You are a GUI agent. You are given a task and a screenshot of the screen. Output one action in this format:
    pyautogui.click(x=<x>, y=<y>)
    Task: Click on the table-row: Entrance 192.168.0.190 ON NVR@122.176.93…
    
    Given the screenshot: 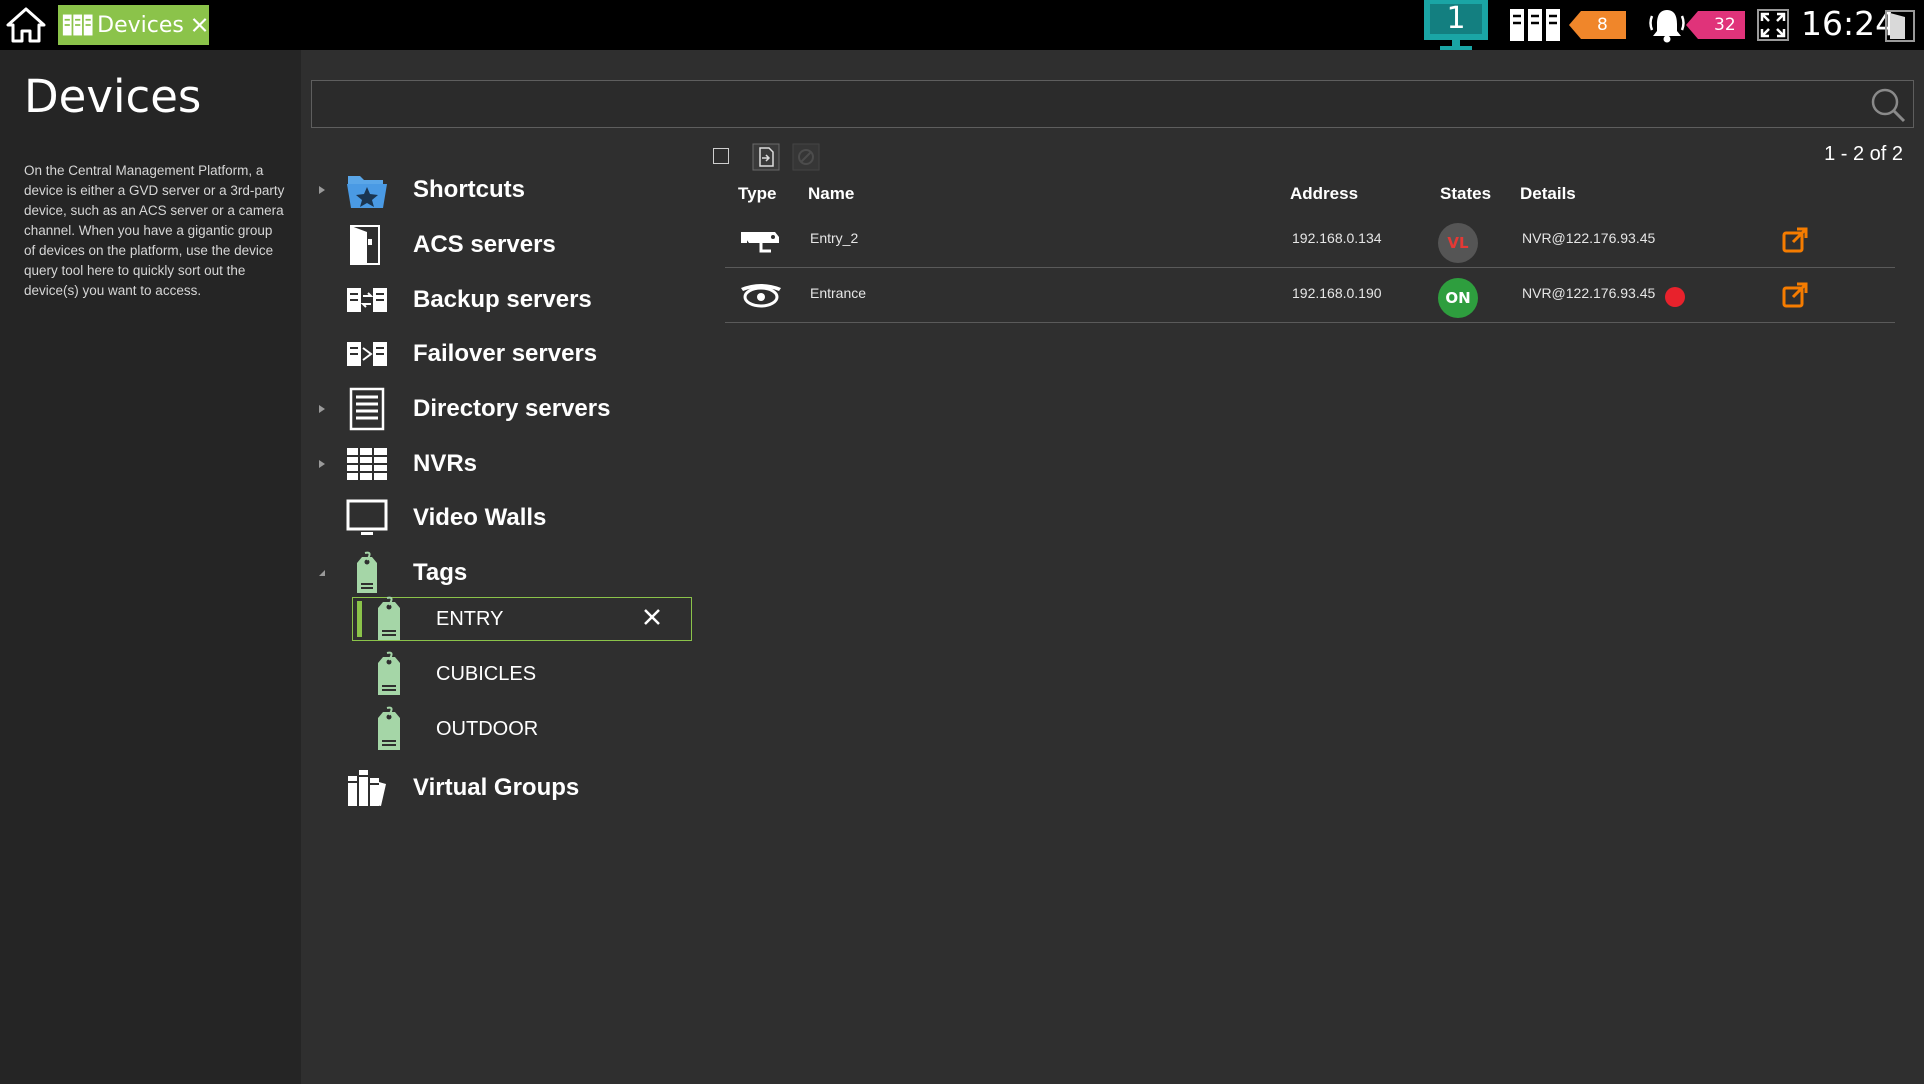 What is the action you would take?
    pyautogui.click(x=1310, y=295)
    